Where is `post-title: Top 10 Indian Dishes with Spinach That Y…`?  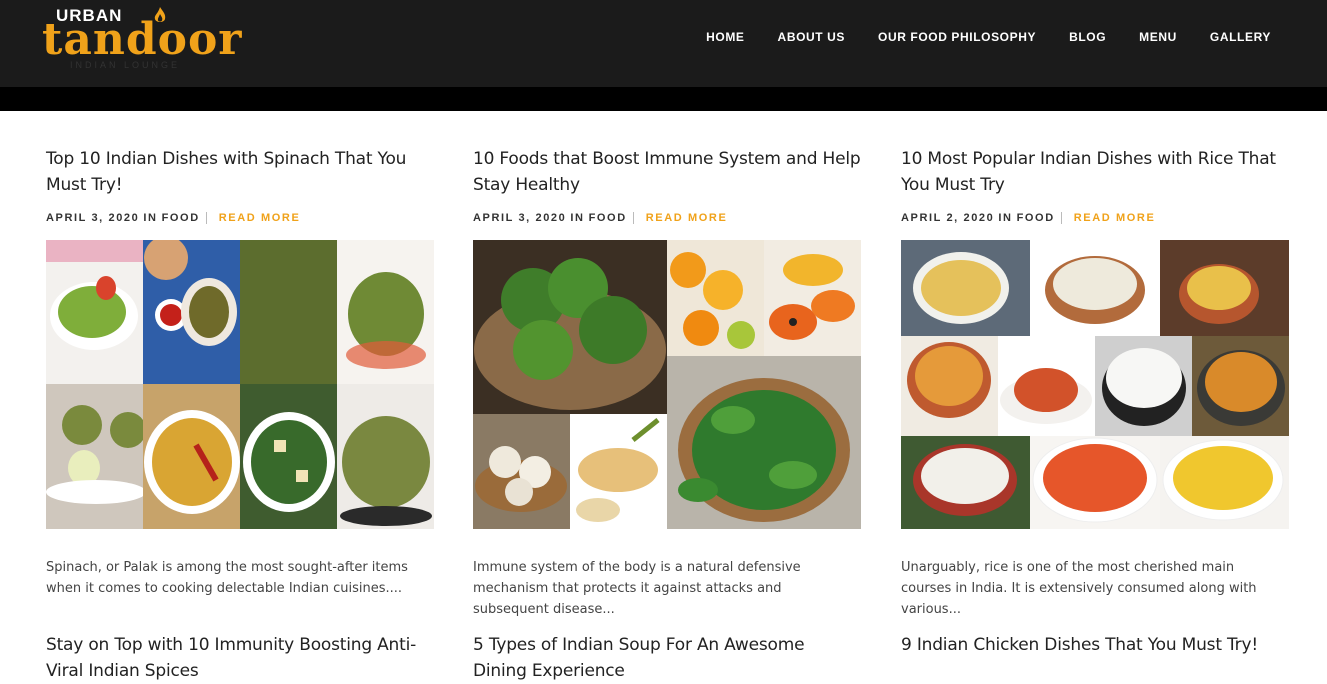
post-title: Top 10 Indian Dishes with Spinach That Y… is located at coordinates (241, 172).